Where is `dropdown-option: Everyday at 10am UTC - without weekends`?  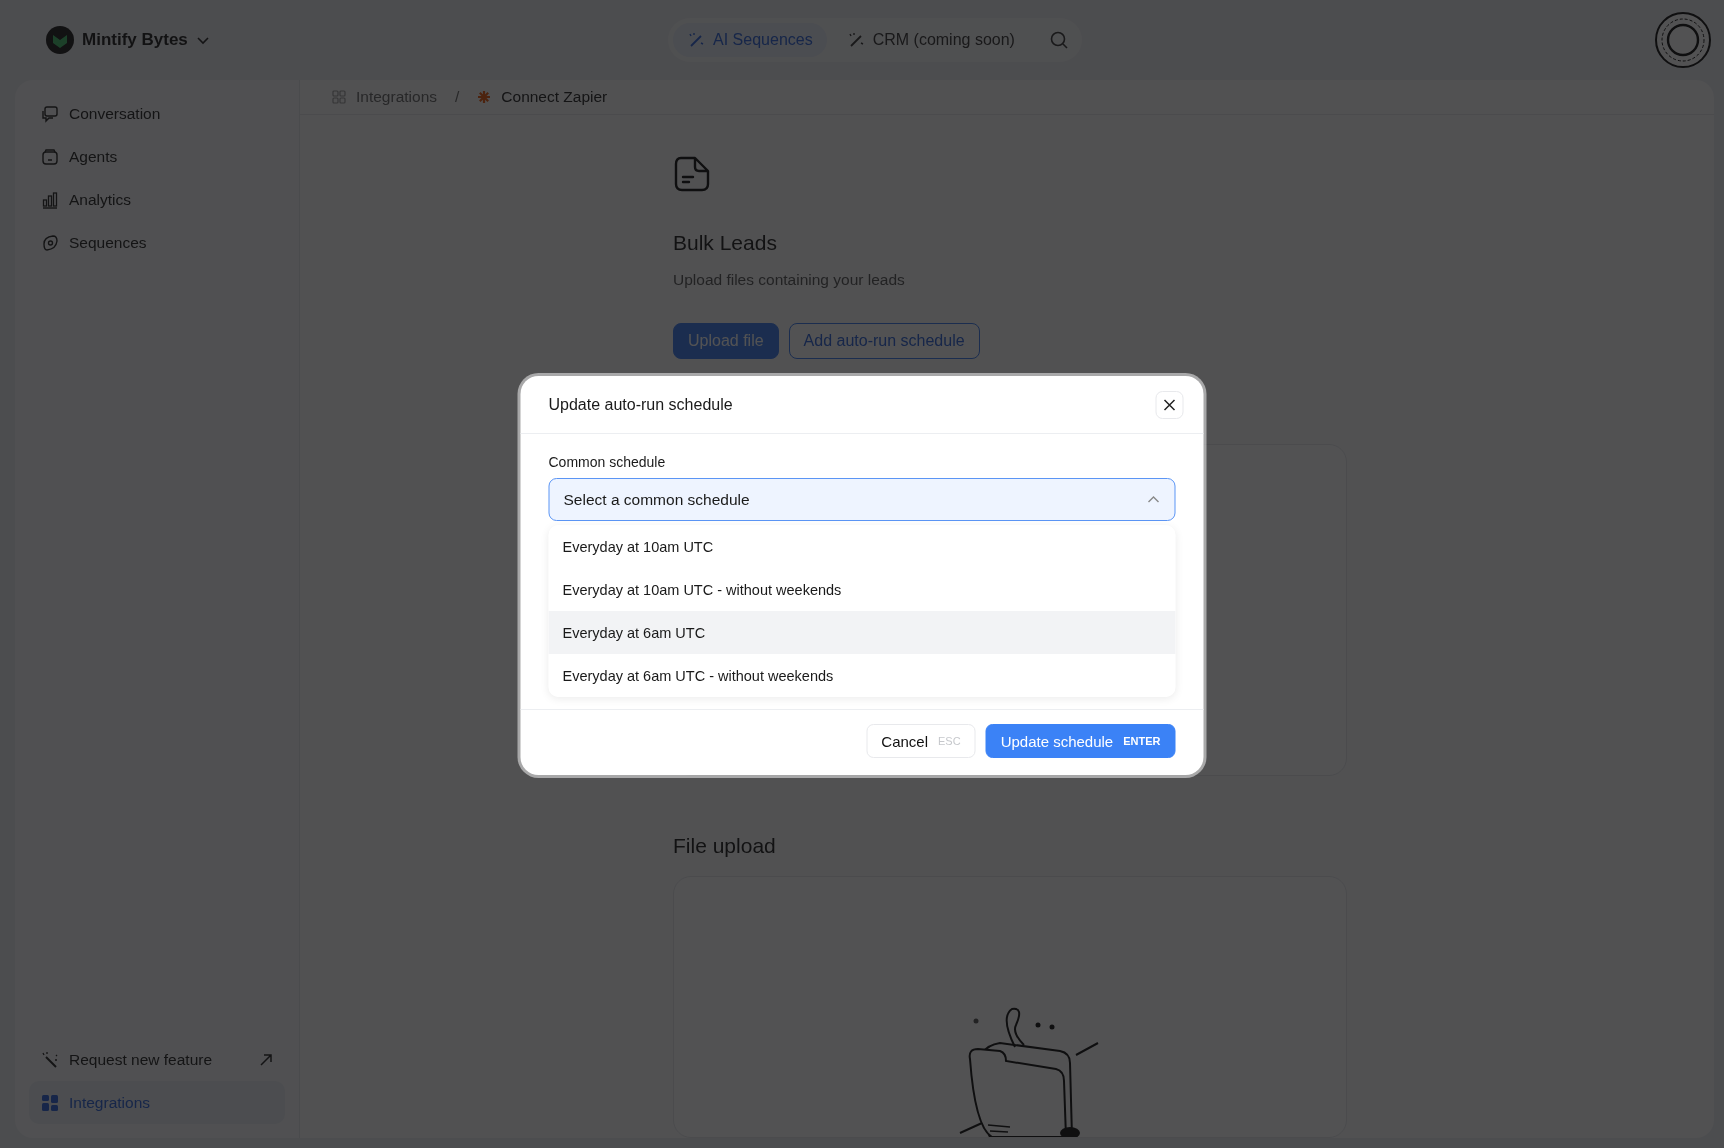
dropdown-option: Everyday at 10am UTC - without weekends is located at coordinates (862, 589).